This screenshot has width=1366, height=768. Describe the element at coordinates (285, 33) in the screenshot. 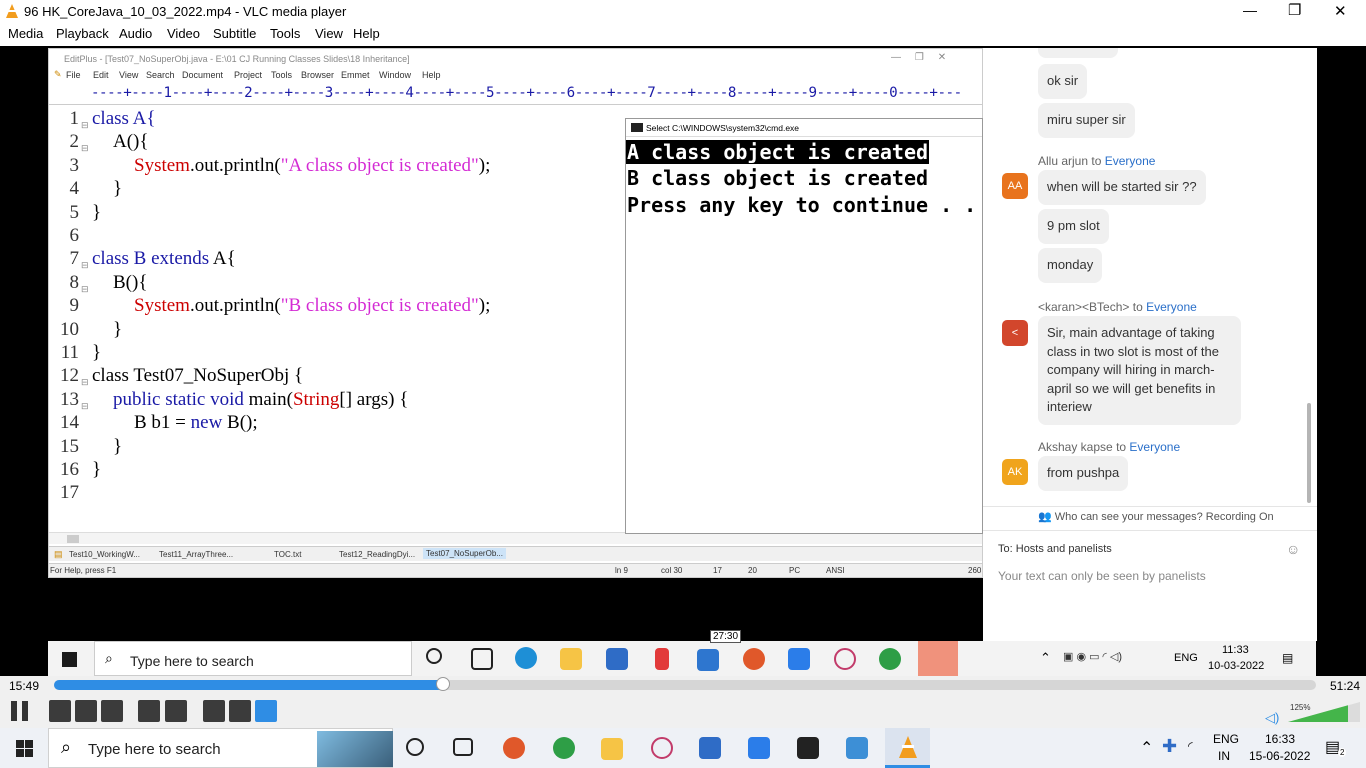

I see `menu-tools: Tools` at that location.